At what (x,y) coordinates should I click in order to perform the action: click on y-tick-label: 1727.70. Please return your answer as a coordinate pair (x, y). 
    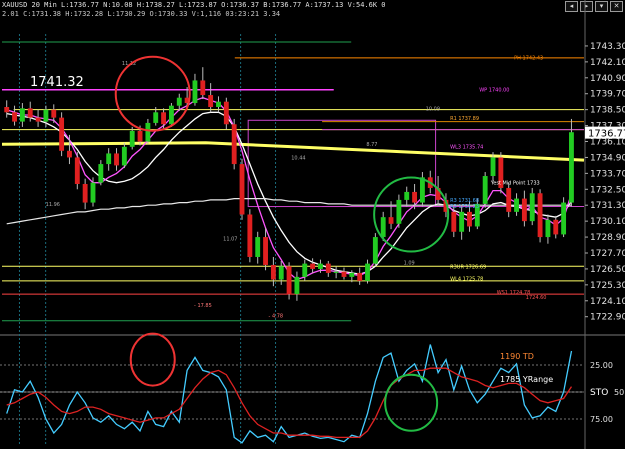
    Looking at the image, I should click on (607, 254).